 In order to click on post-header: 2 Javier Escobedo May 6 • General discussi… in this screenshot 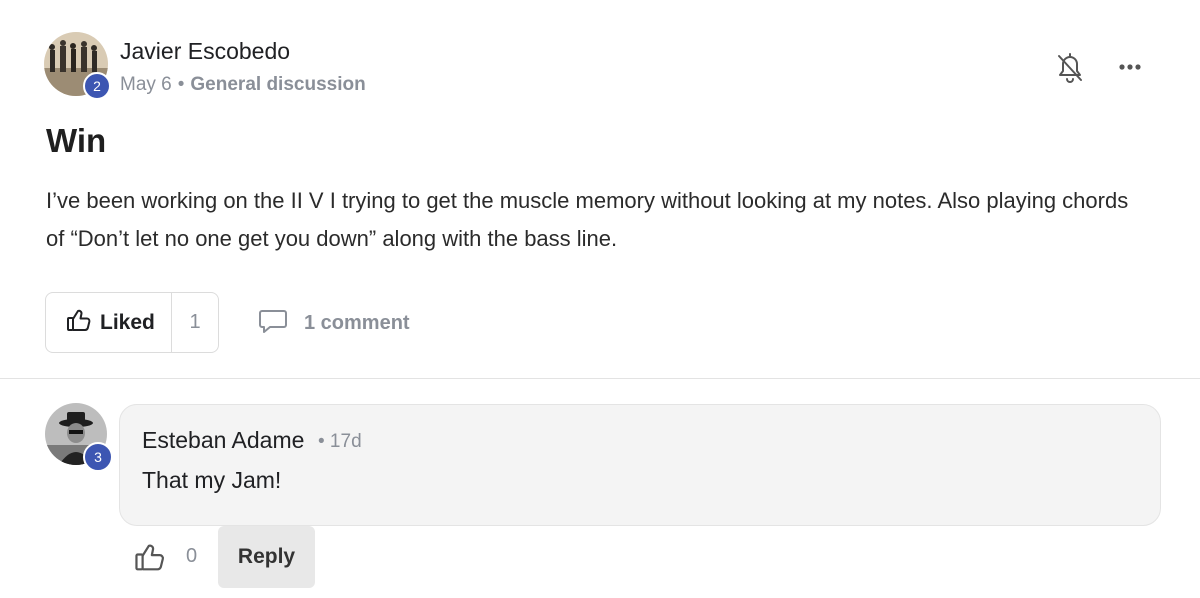, I will do `click(600, 67)`.